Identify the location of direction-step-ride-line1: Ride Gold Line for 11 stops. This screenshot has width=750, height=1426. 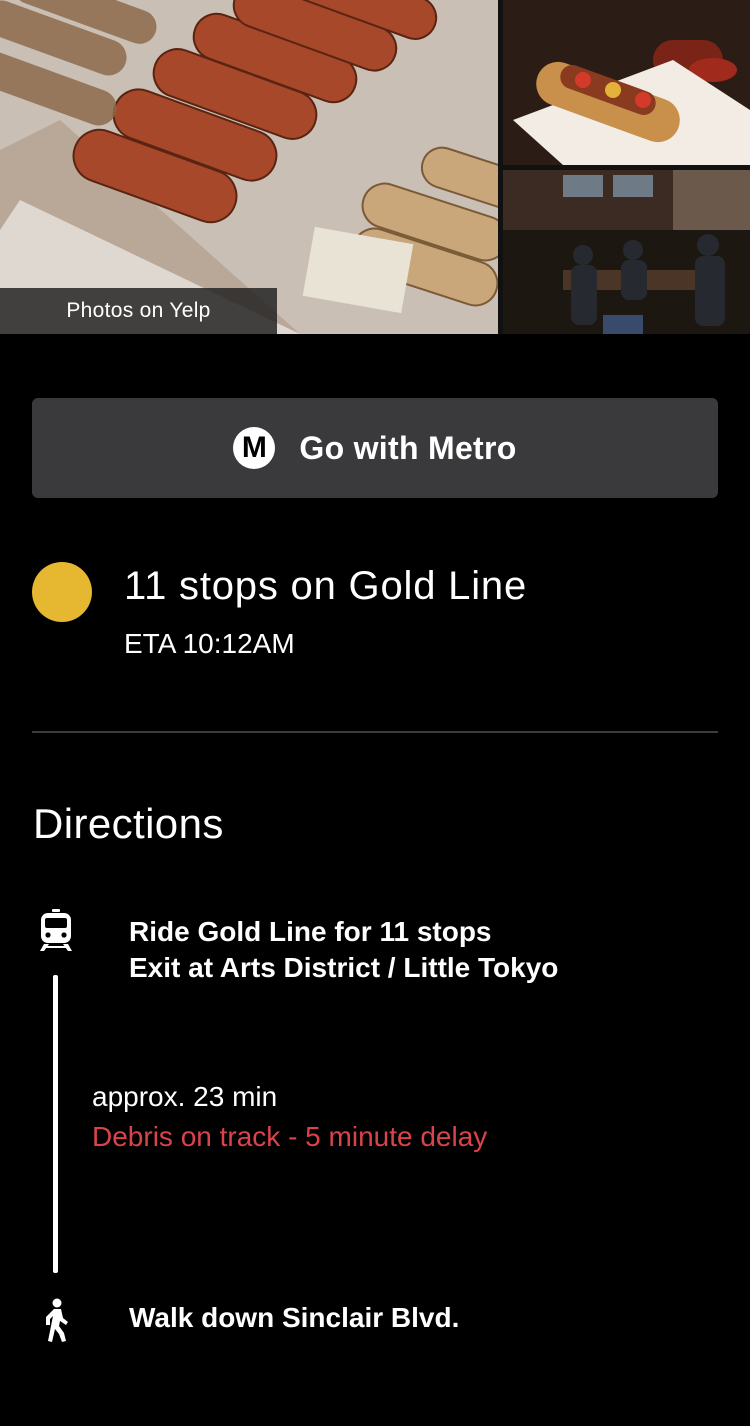
(310, 931).